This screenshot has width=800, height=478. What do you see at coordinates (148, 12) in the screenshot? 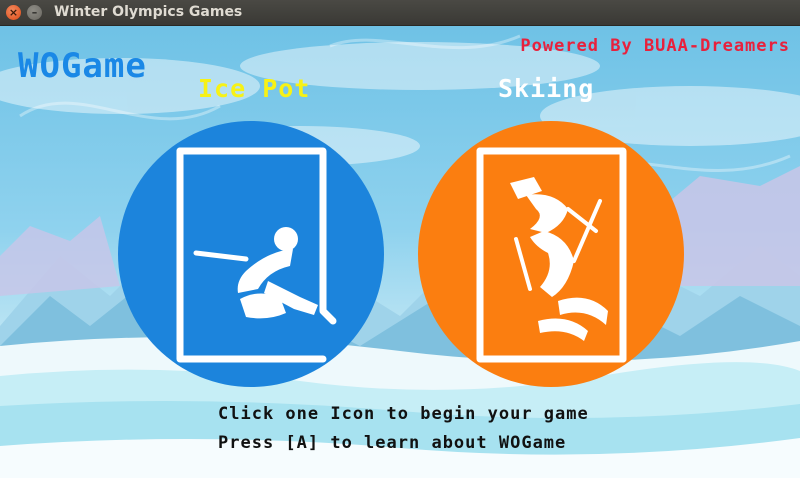
I see `window-title: Winter Olympics Games` at bounding box center [148, 12].